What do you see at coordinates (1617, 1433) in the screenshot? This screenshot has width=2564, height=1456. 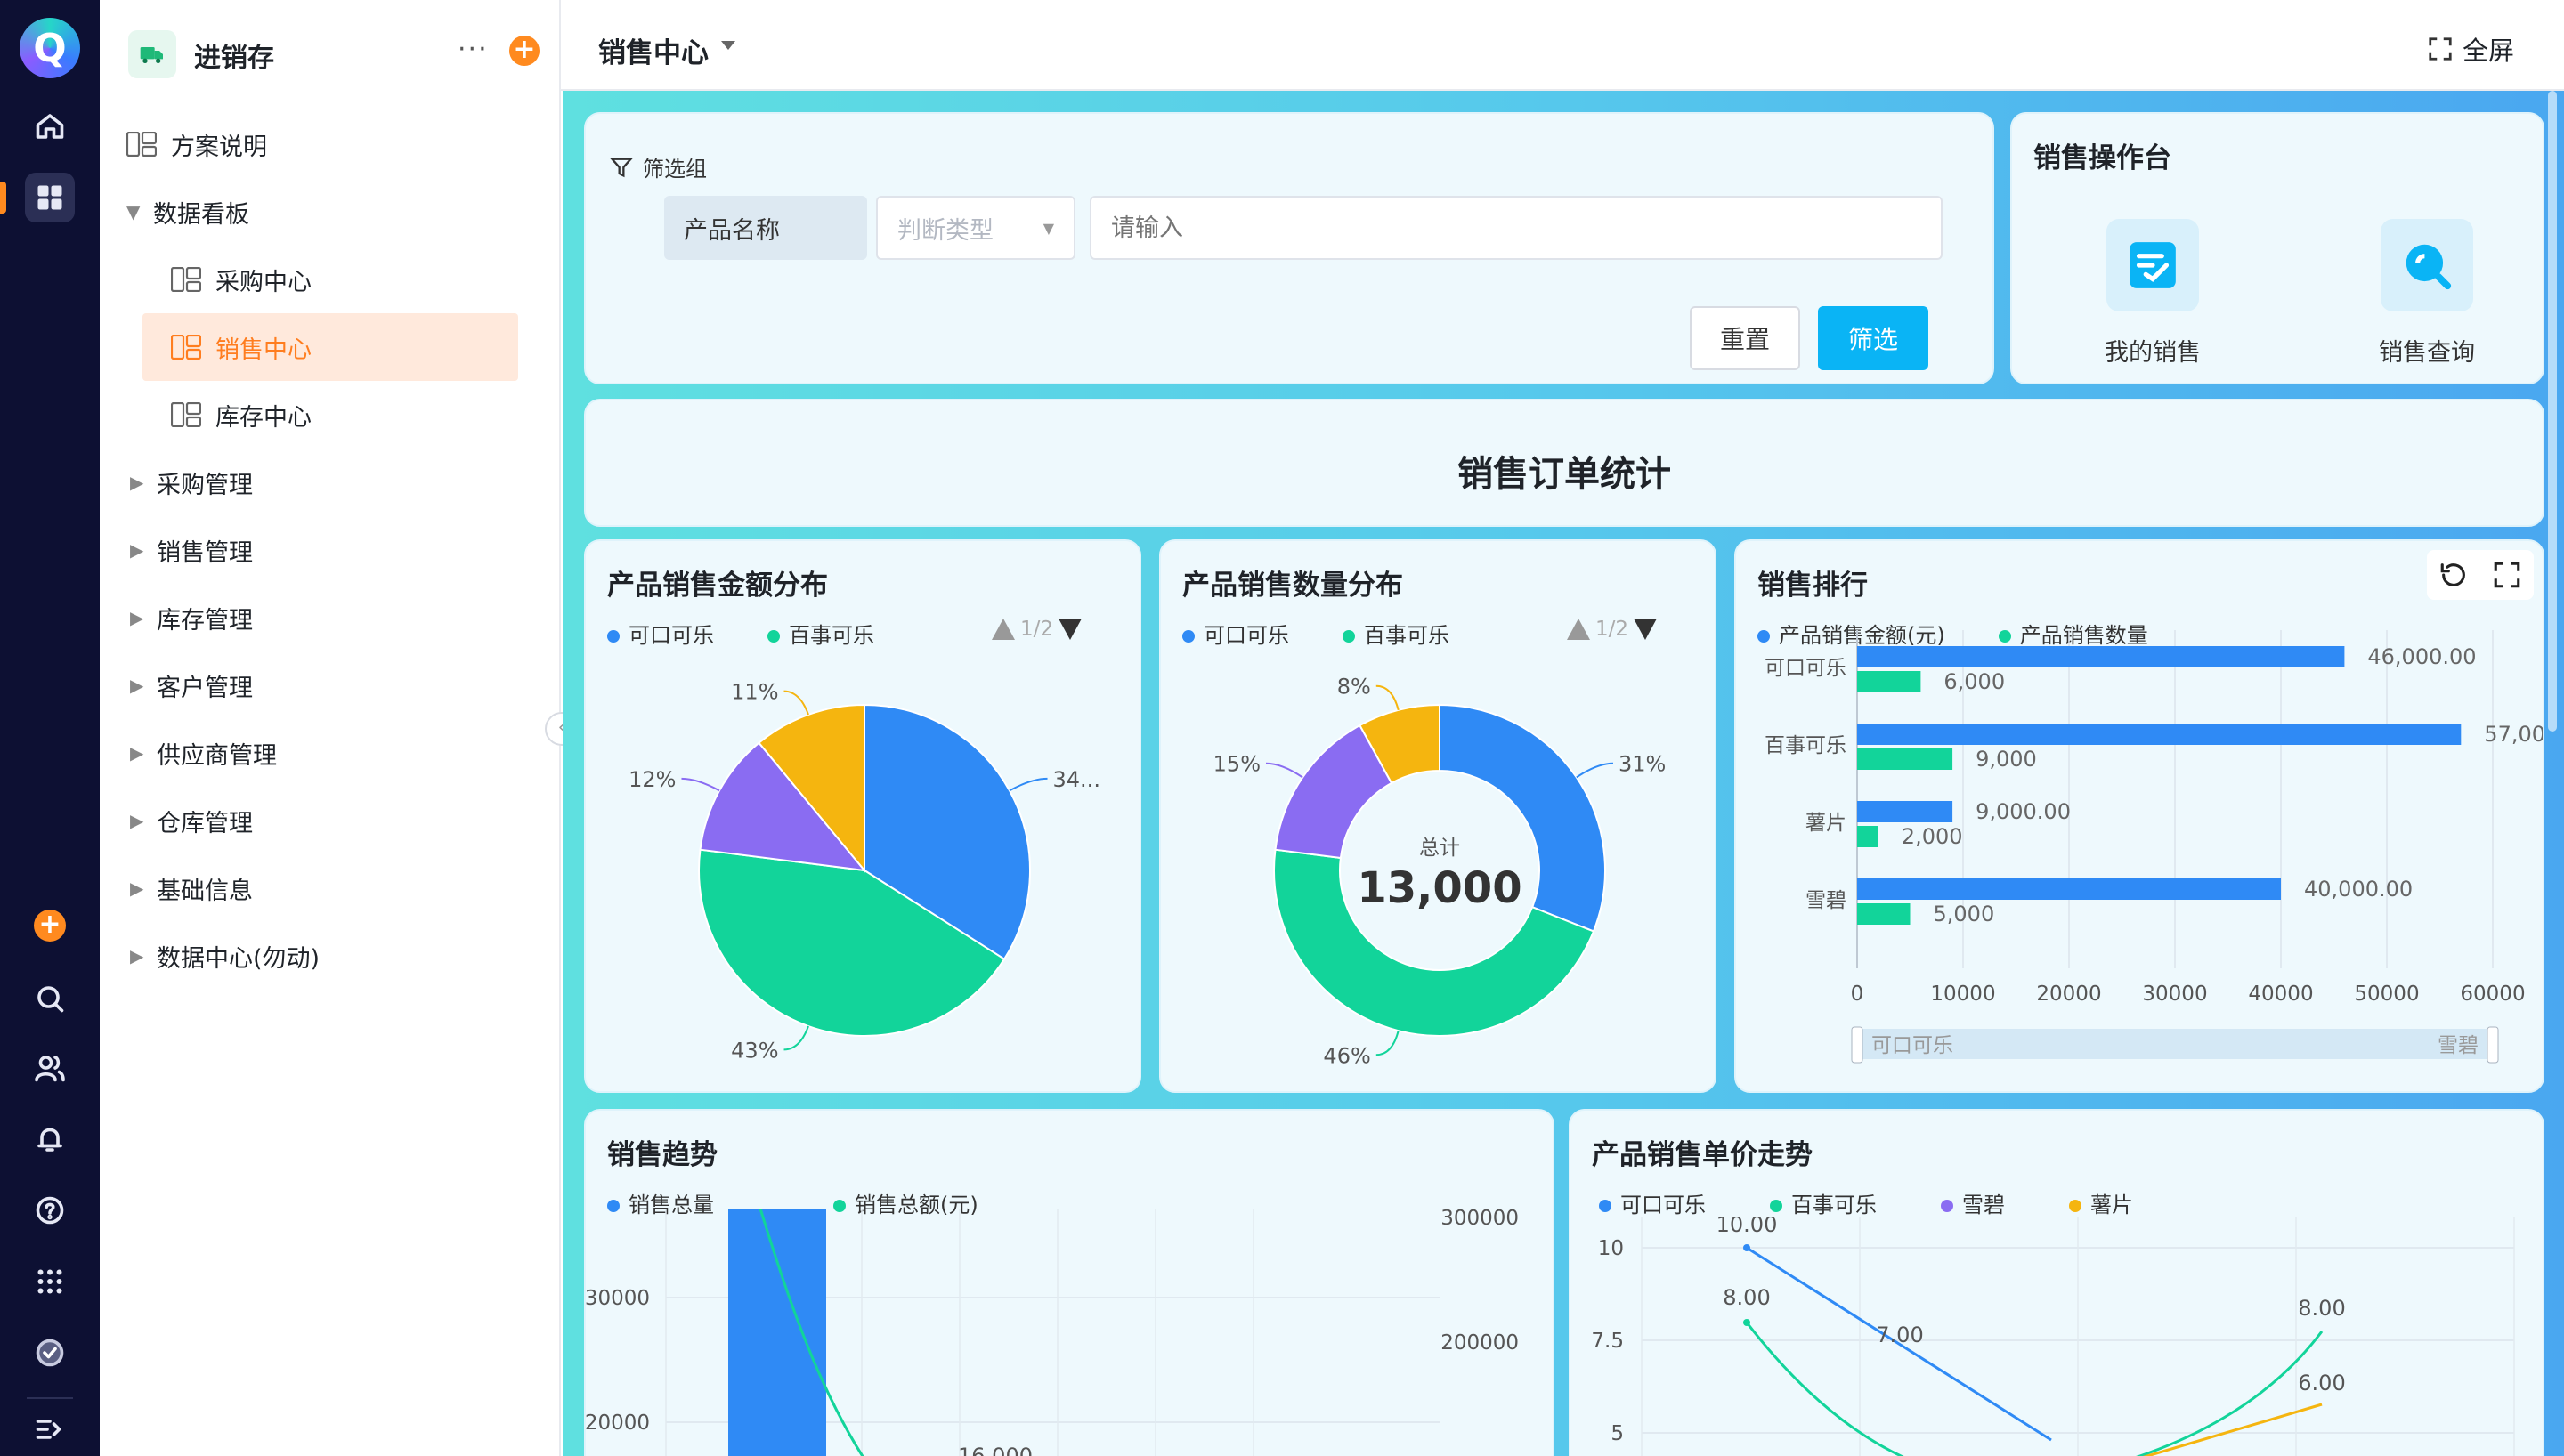 I see `y-tick-label: 5` at bounding box center [1617, 1433].